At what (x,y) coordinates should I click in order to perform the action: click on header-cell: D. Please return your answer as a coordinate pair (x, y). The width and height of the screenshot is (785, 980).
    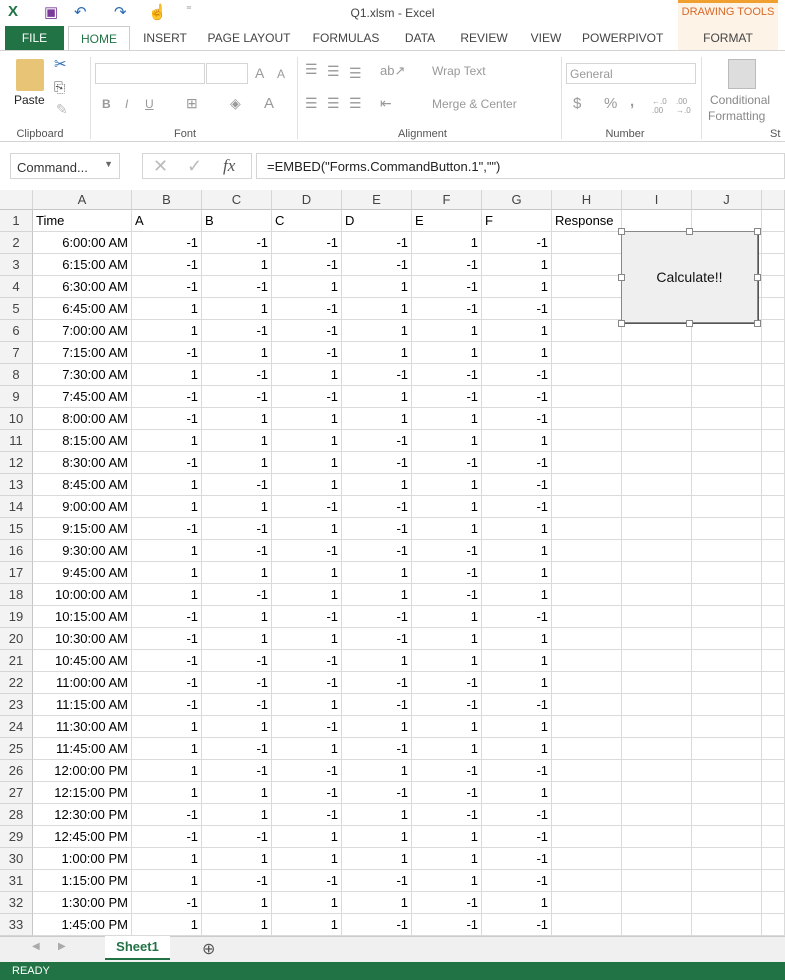
    Looking at the image, I should click on (377, 221).